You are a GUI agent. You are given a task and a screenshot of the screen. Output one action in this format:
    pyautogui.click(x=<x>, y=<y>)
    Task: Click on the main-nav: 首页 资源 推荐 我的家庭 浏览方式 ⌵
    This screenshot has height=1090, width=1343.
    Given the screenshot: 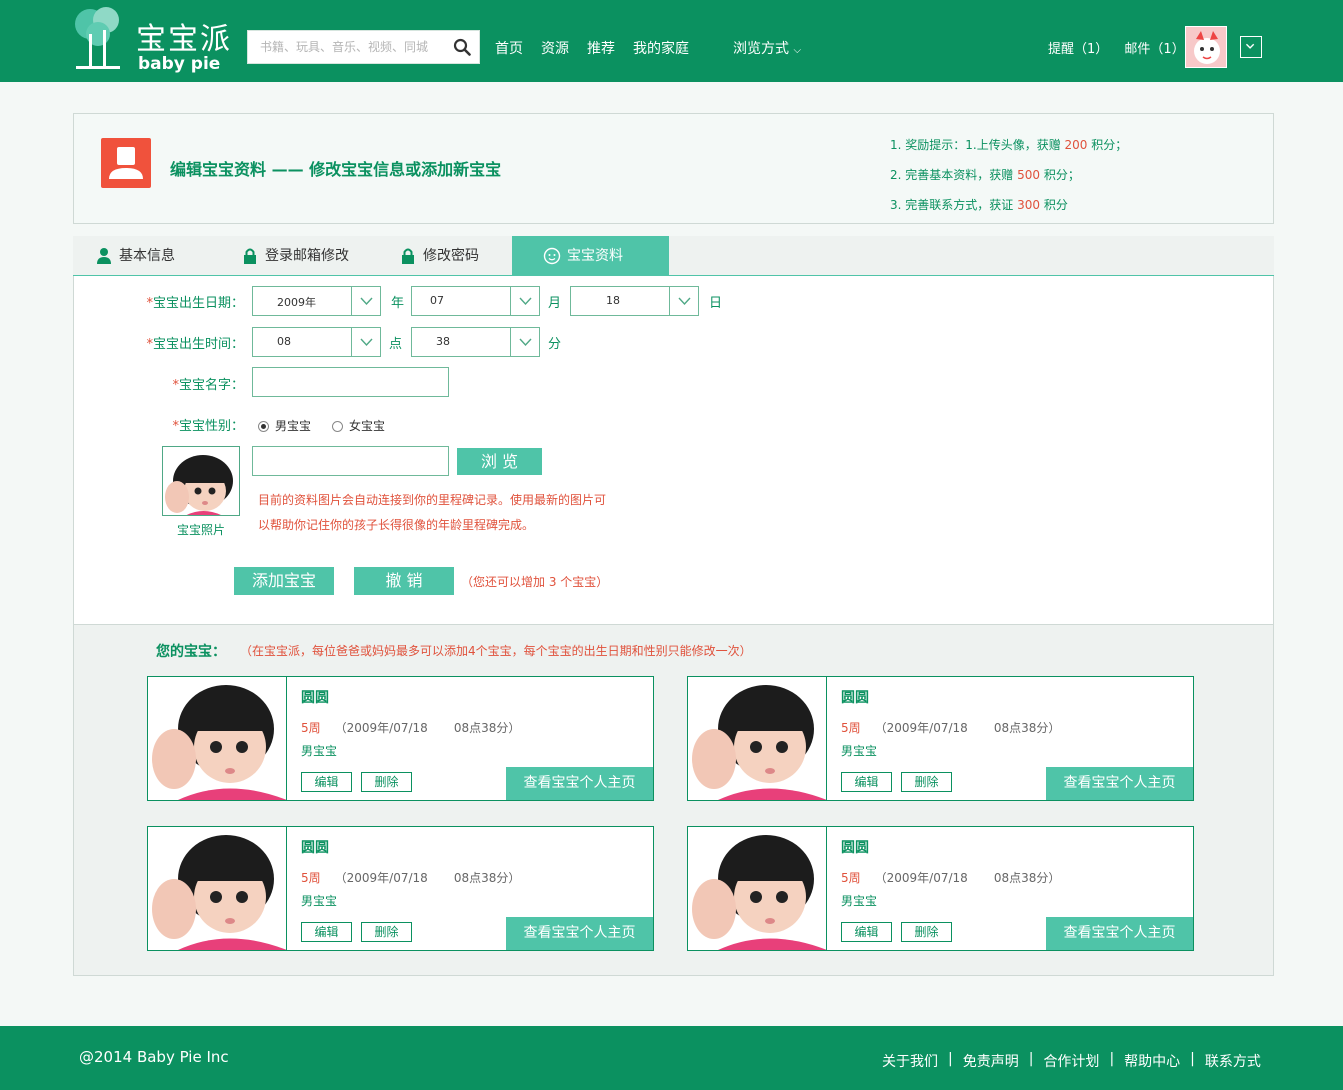 What is the action you would take?
    pyautogui.click(x=648, y=48)
    